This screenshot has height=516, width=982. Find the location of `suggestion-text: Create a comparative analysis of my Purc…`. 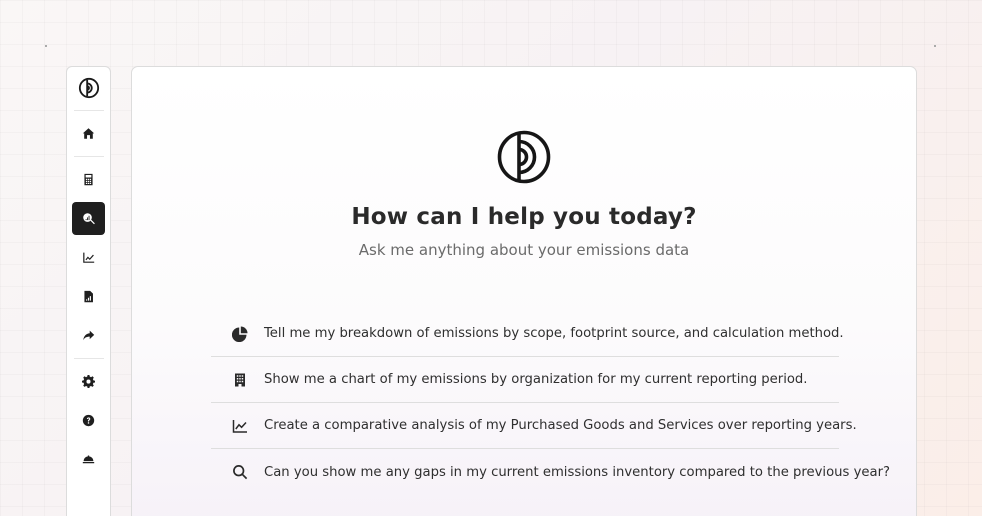

suggestion-text: Create a comparative analysis of my Purc… is located at coordinates (560, 425).